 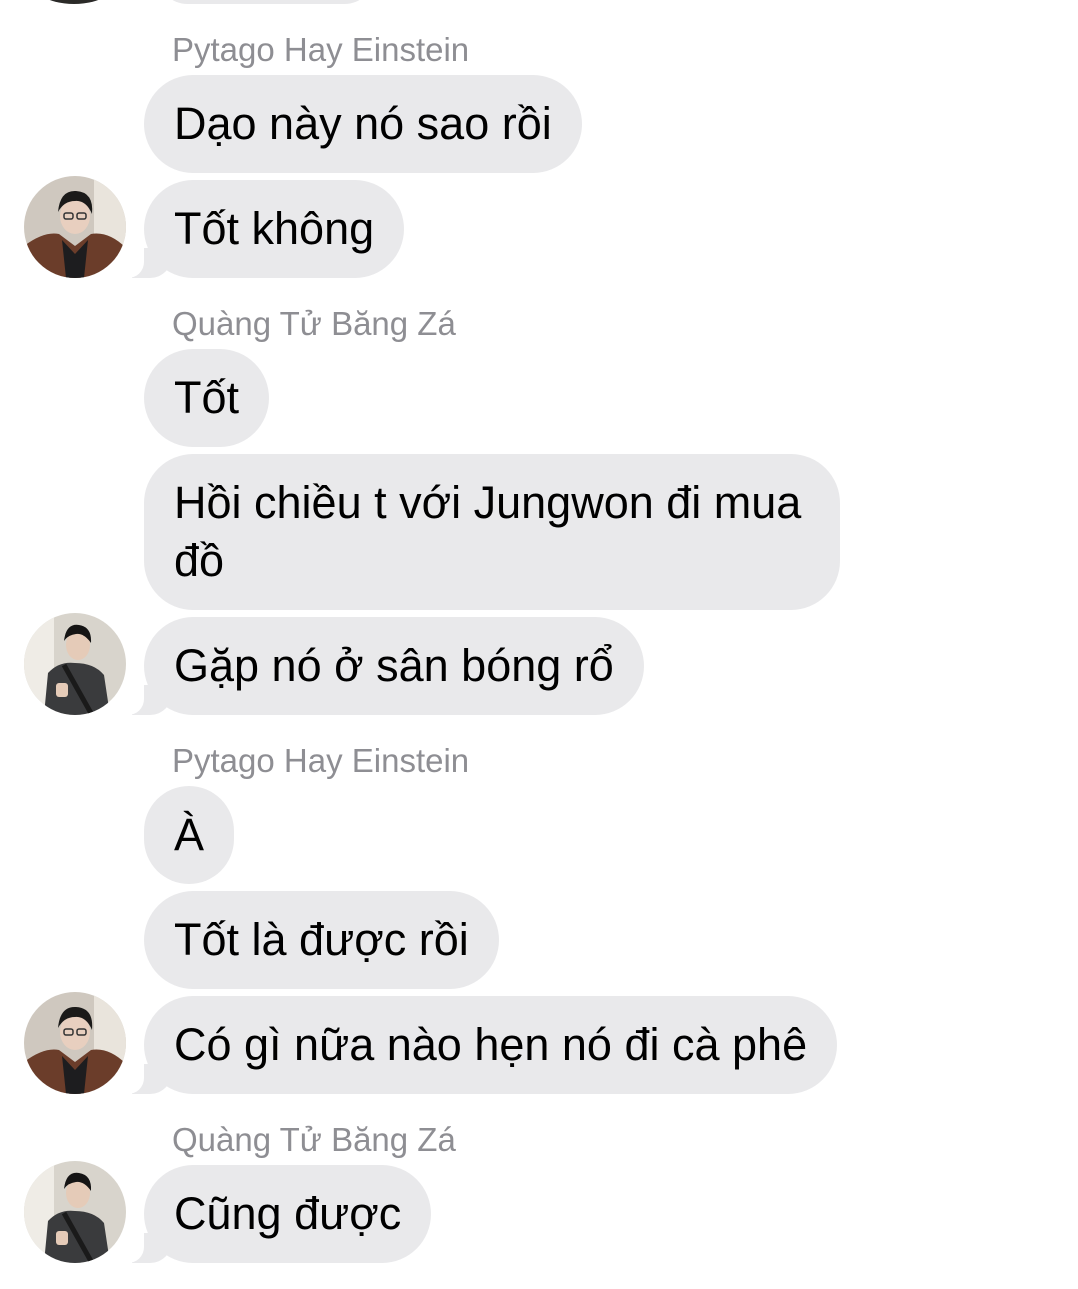 I want to click on message-bubble: Hồi chiều t với Jungwon đi mua đồ, so click(x=492, y=532).